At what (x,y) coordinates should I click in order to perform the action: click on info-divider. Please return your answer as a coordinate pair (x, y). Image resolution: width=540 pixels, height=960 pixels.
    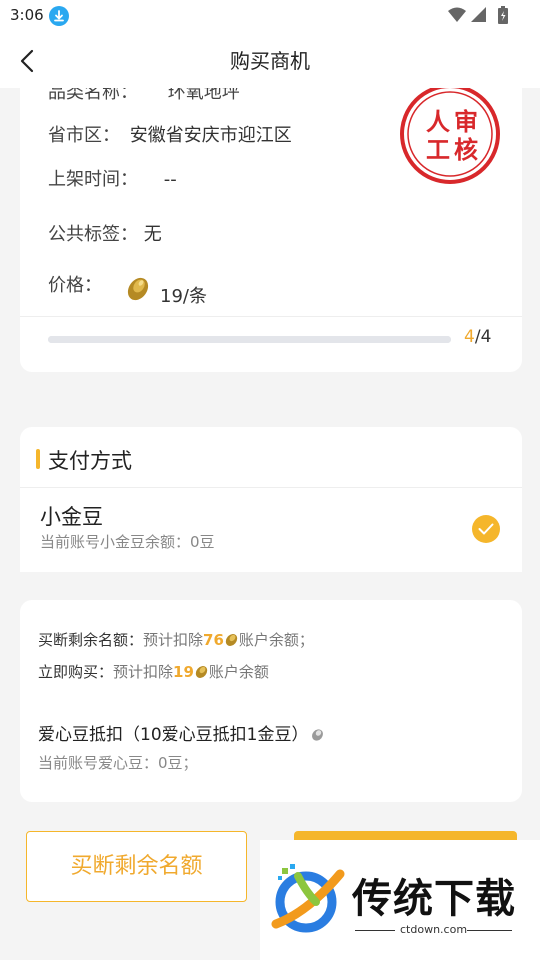
    Looking at the image, I should click on (271, 316).